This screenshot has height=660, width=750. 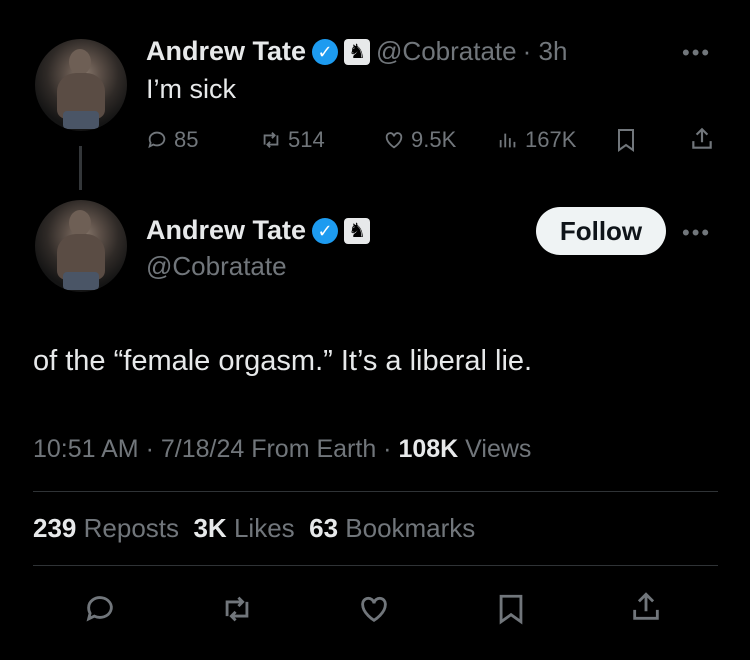 I want to click on main-handle: @Cobratate, so click(x=216, y=266).